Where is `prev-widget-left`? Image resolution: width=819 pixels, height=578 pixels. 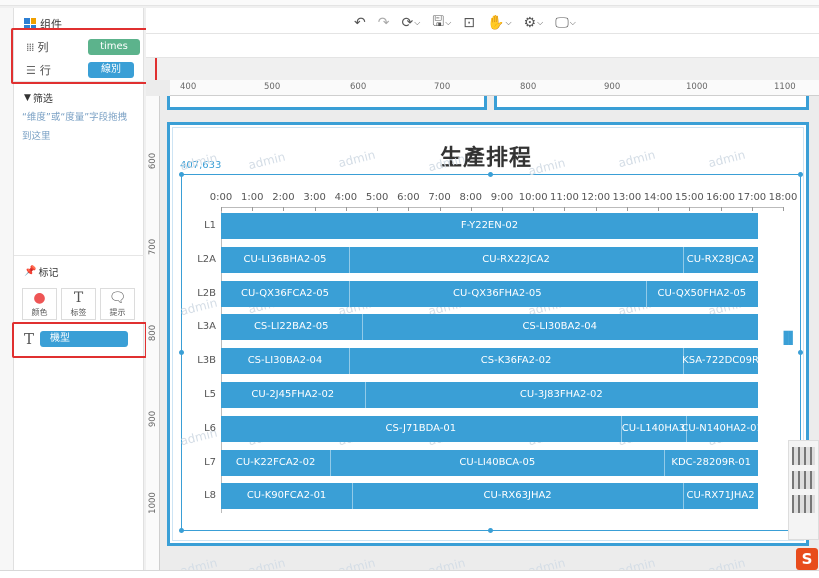
prev-widget-left is located at coordinates (327, 103).